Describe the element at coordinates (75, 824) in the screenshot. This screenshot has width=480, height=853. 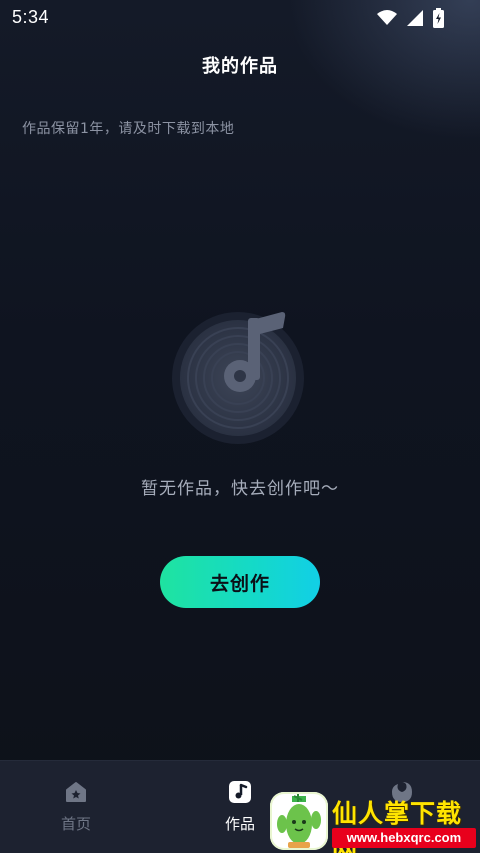
I see `nav-label-home: 首页` at that location.